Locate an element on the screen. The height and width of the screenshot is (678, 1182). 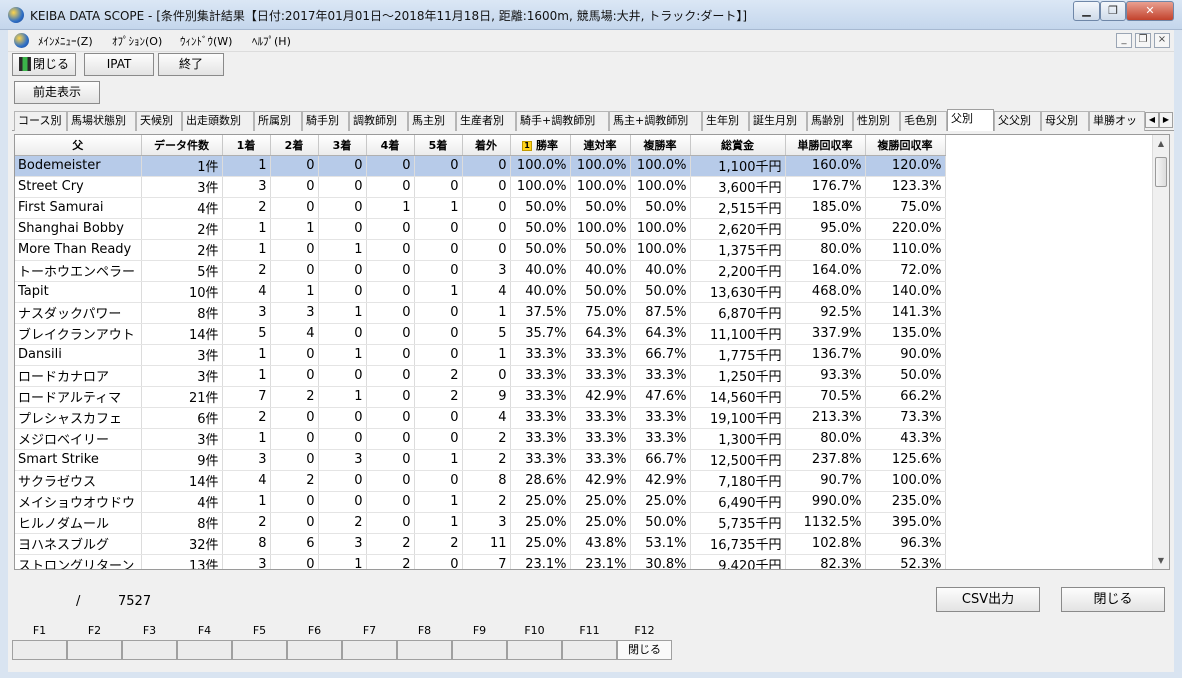
col-sire: 父 is located at coordinates (78, 145).